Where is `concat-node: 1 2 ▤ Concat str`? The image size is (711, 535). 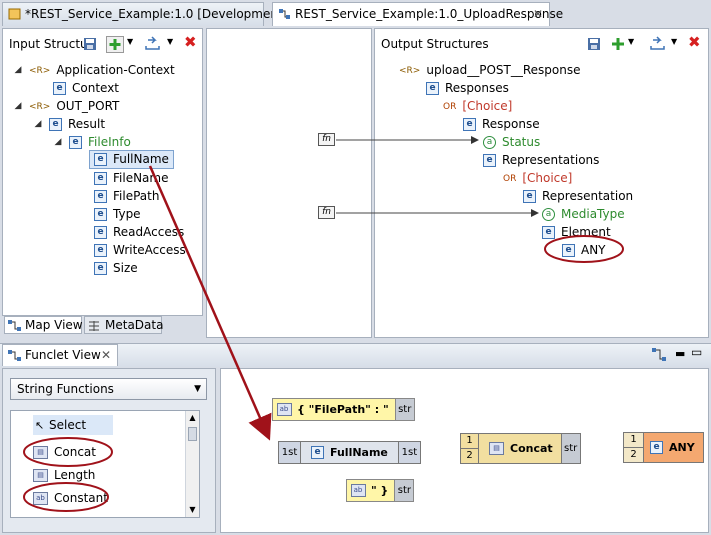 concat-node: 1 2 ▤ Concat str is located at coordinates (520, 448).